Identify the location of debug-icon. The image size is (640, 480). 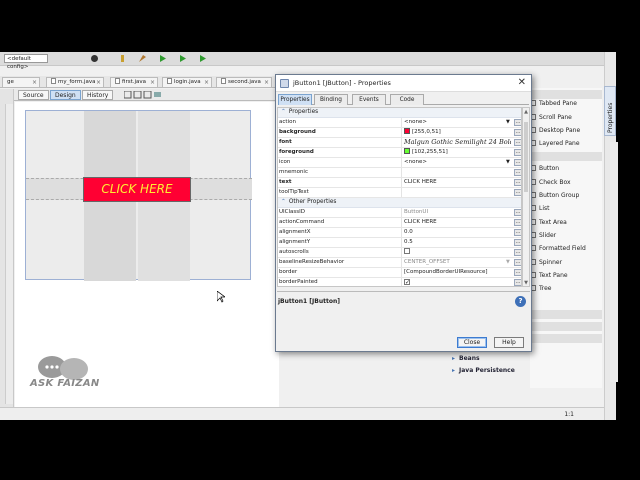
(182, 58).